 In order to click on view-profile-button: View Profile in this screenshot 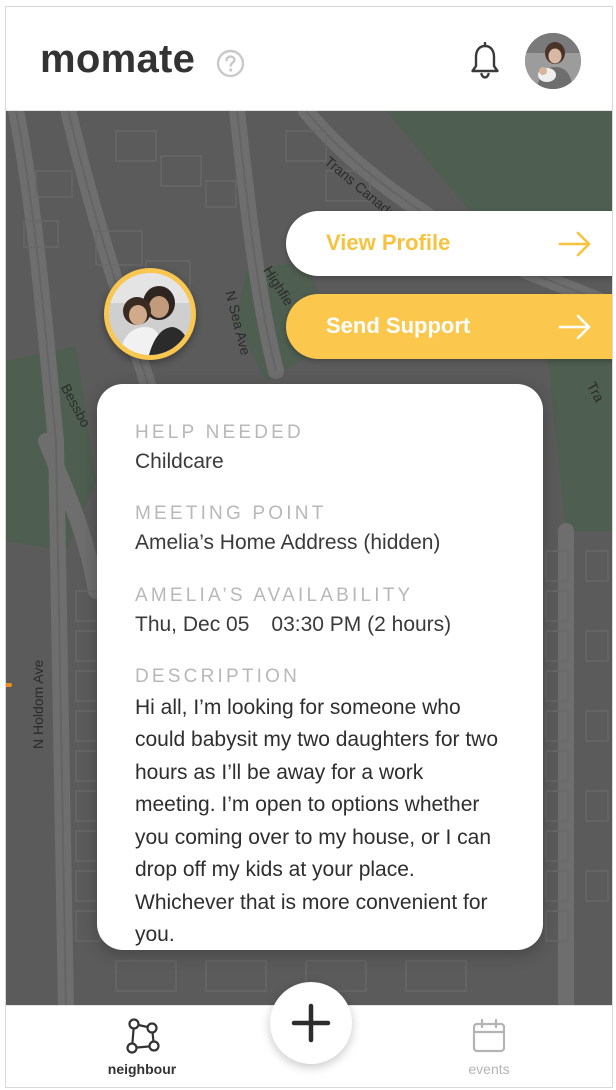, I will do `click(449, 243)`.